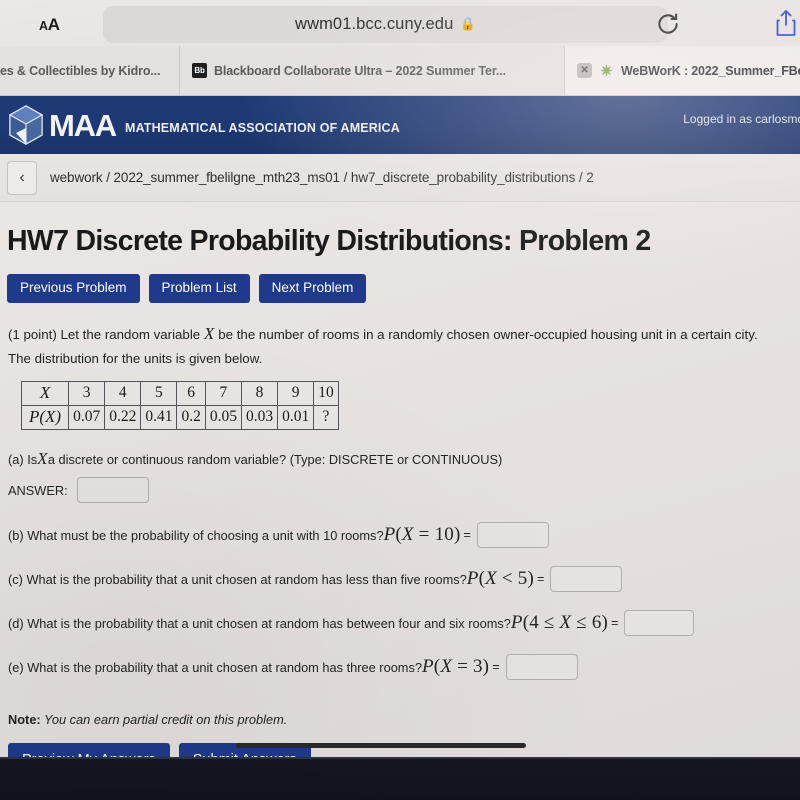 This screenshot has height=800, width=800. What do you see at coordinates (259, 394) in the screenshot?
I see `x-value-cell: 8` at bounding box center [259, 394].